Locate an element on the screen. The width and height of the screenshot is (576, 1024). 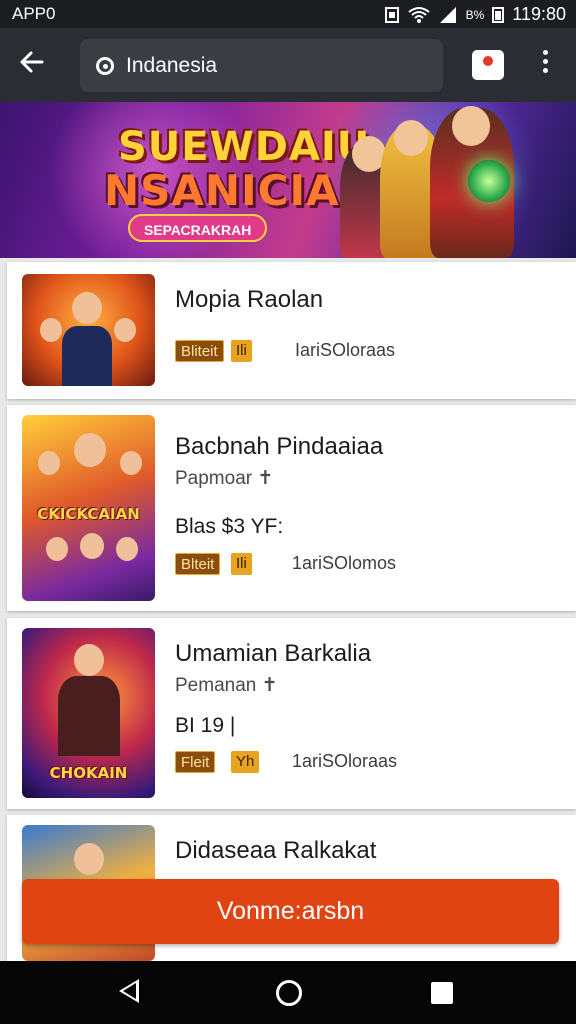
item-title: Didaseaa Ralkakat is located at coordinates (276, 850).